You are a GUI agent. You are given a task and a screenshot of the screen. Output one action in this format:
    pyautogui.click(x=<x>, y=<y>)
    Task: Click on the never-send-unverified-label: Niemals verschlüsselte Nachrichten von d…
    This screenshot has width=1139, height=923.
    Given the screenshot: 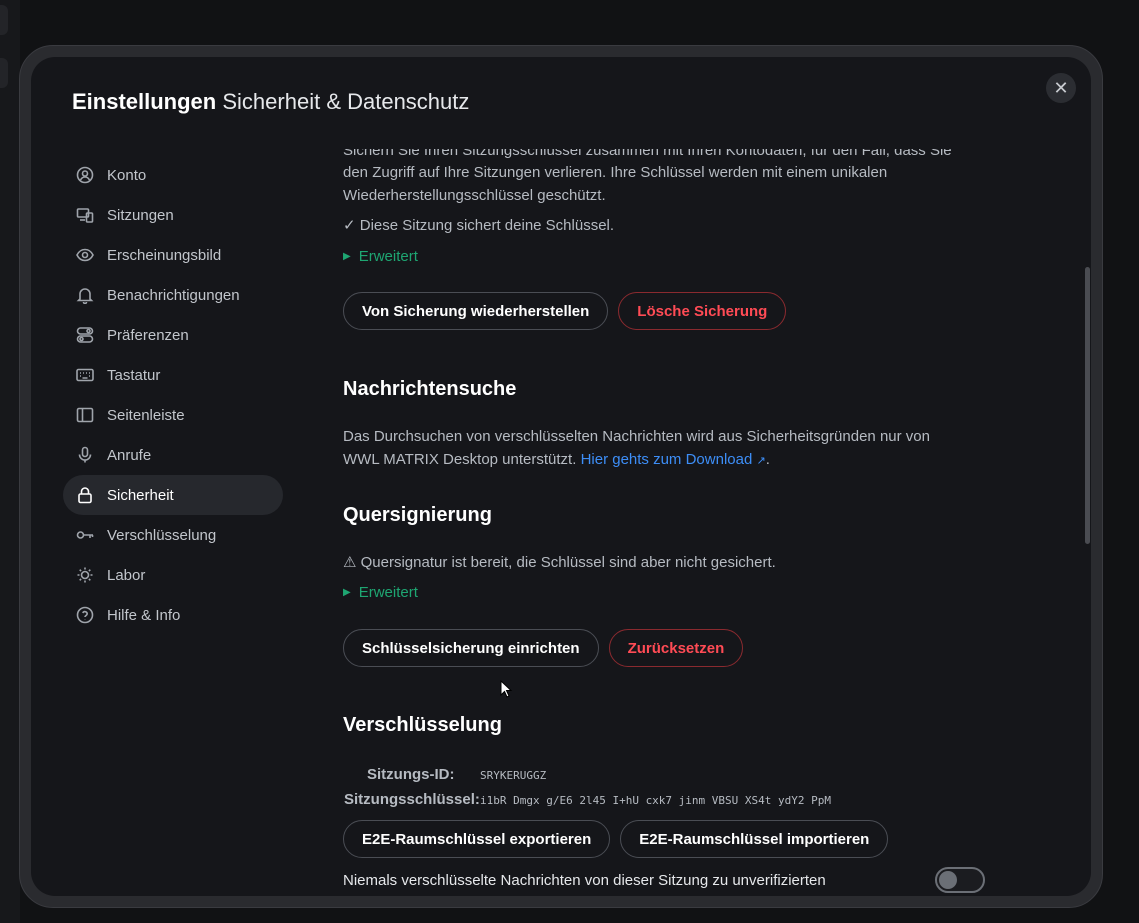 What is the action you would take?
    pyautogui.click(x=584, y=880)
    